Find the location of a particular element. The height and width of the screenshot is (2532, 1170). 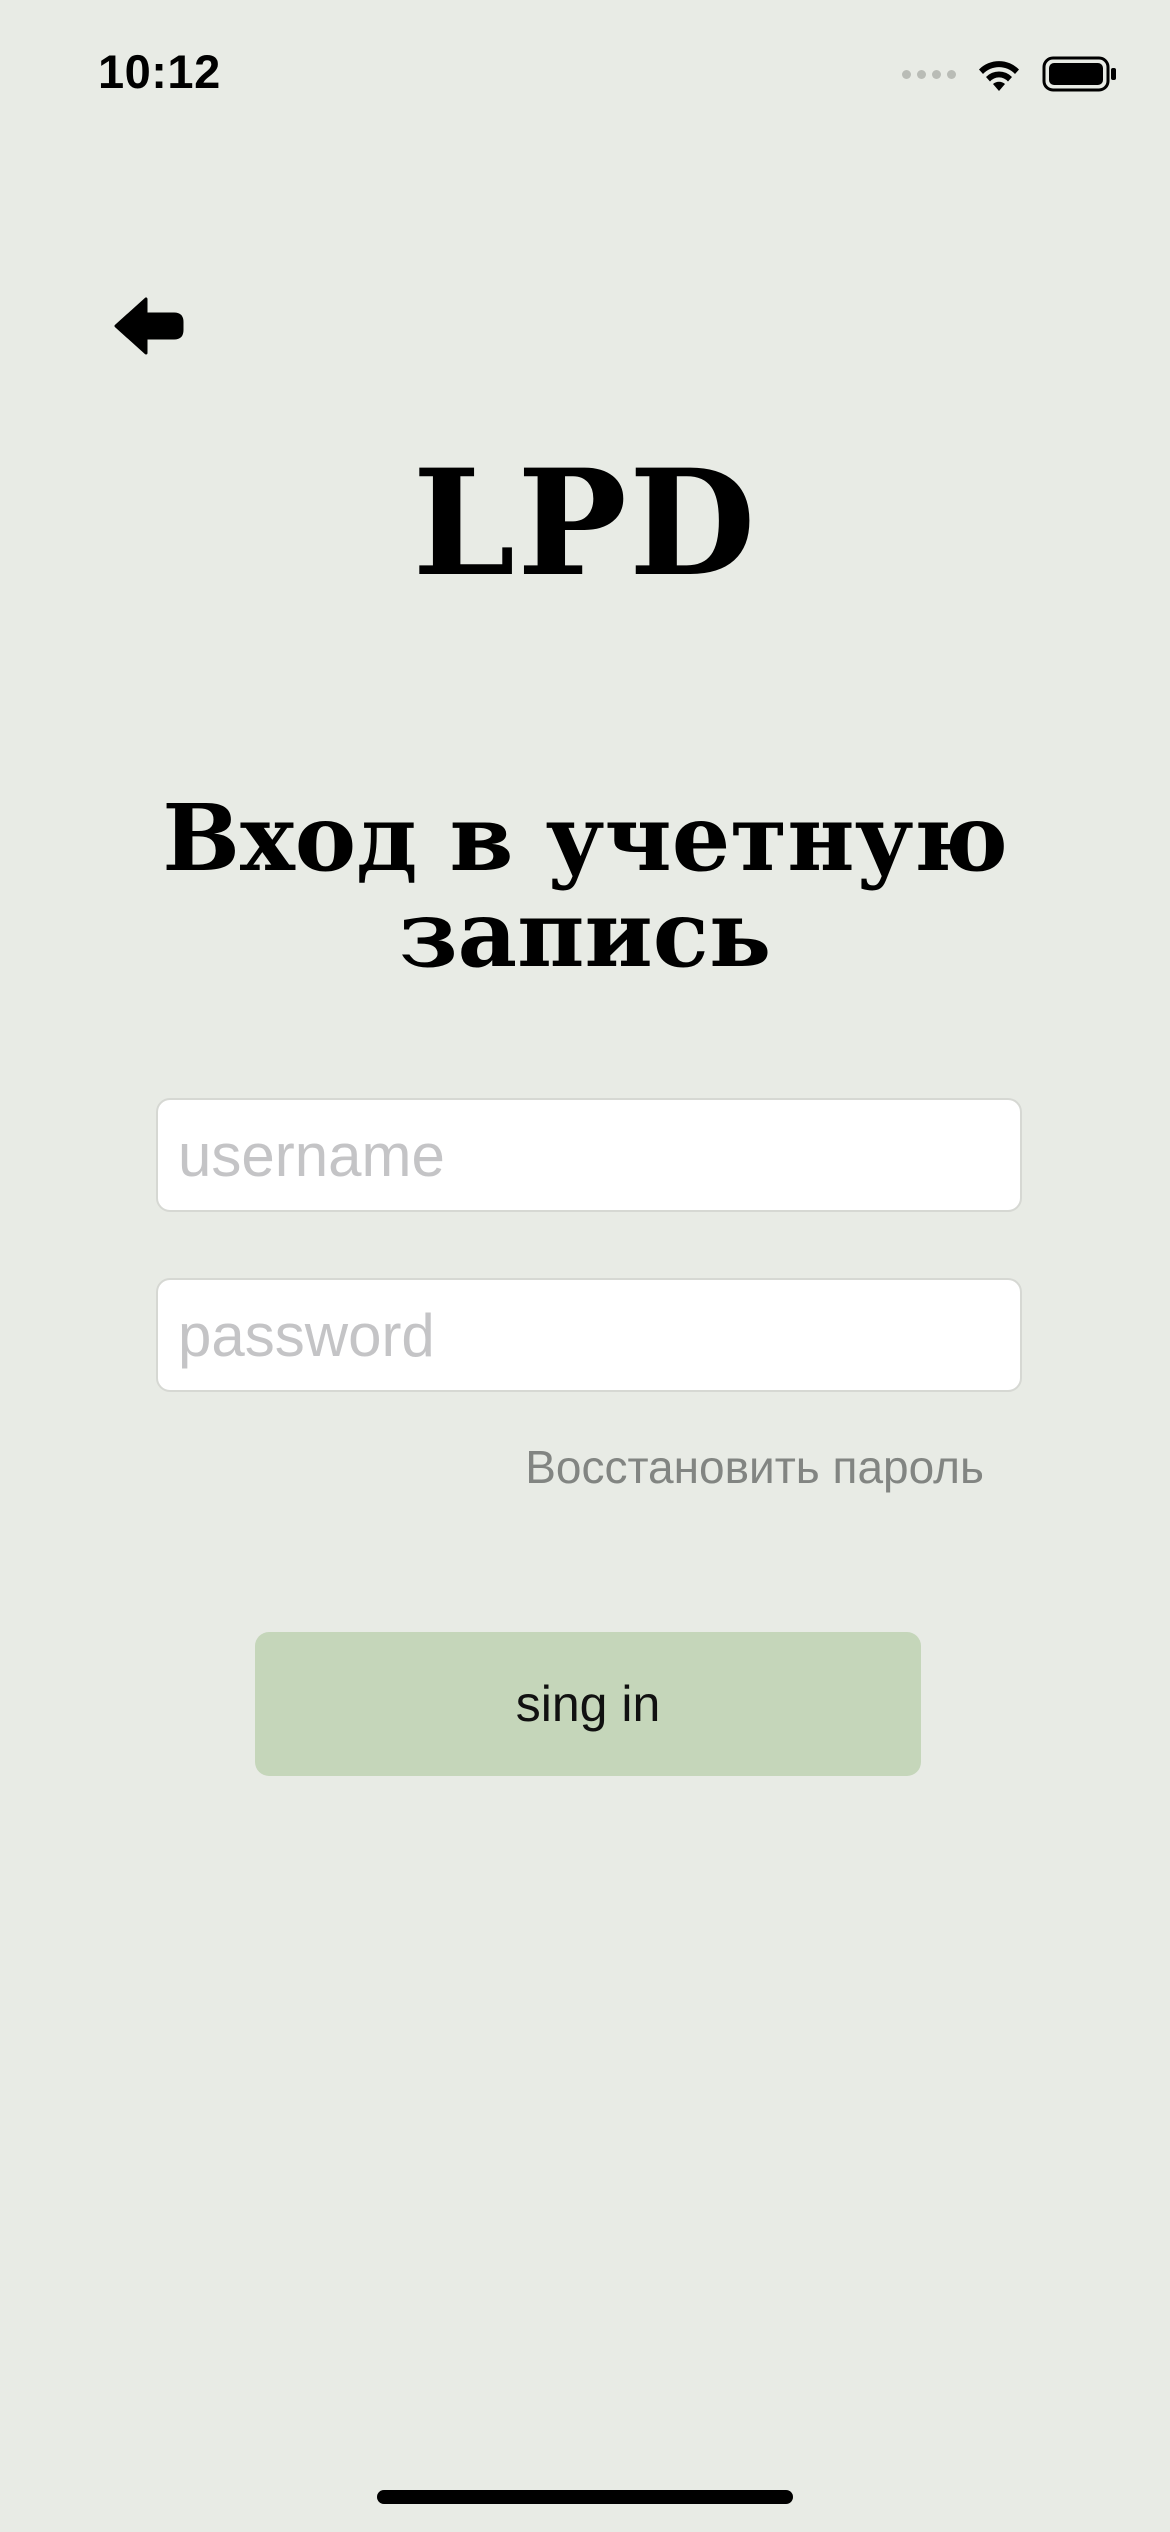

page-title: Вход в учетную запись is located at coordinates (585, 886).